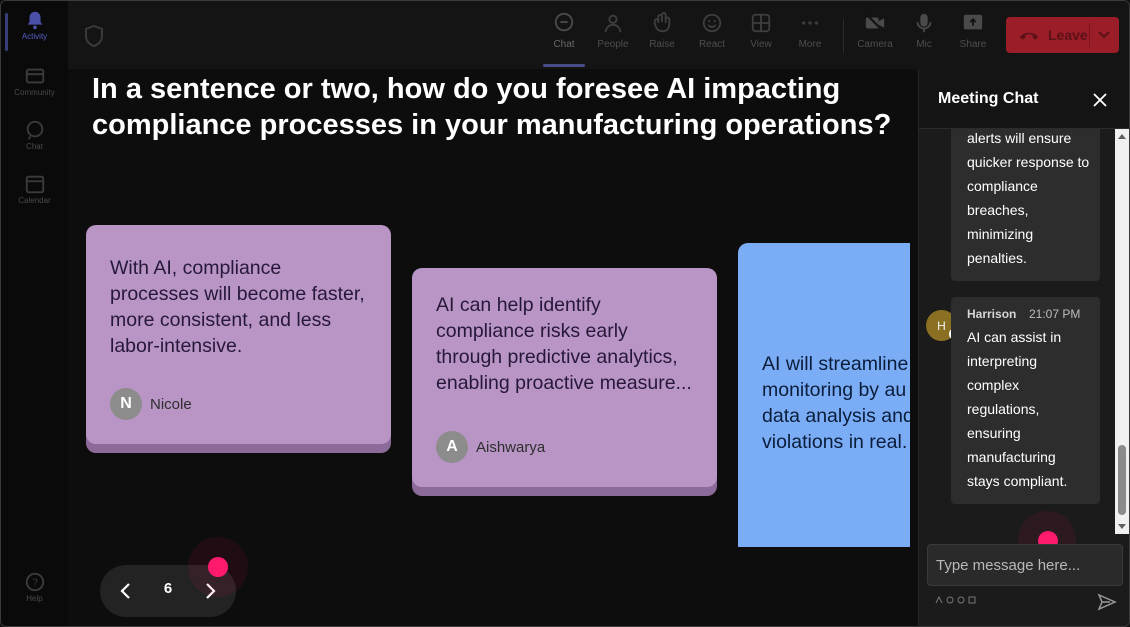 Image resolution: width=1130 pixels, height=627 pixels. Describe the element at coordinates (1068, 35) in the screenshot. I see `leave-label: Leave` at that location.